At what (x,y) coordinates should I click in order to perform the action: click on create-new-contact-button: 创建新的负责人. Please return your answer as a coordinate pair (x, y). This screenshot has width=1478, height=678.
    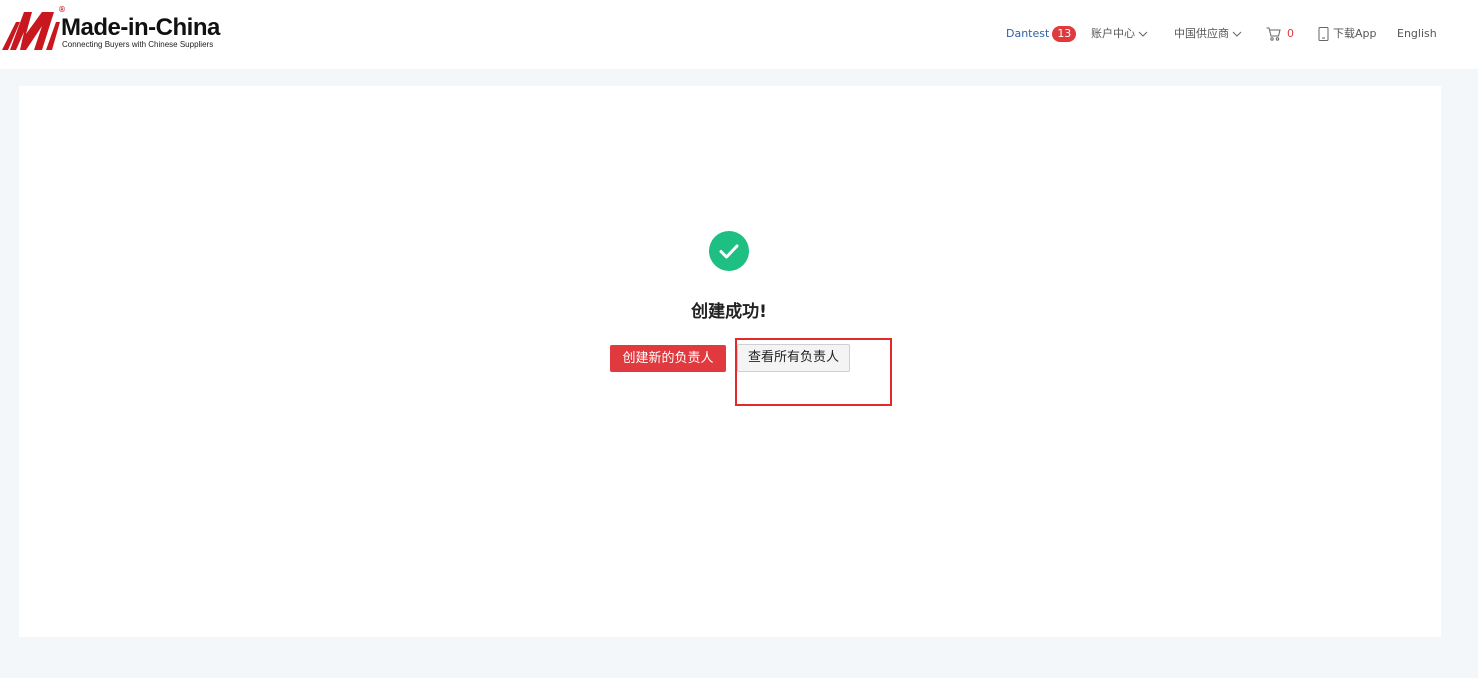
    Looking at the image, I should click on (668, 358).